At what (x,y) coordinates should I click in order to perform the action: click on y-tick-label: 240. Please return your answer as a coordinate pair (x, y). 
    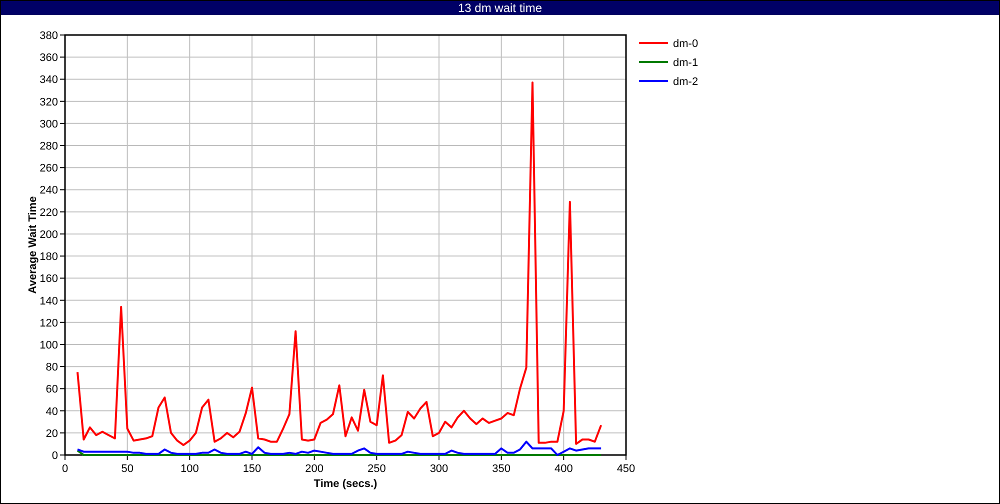
    Looking at the image, I should click on (49, 190).